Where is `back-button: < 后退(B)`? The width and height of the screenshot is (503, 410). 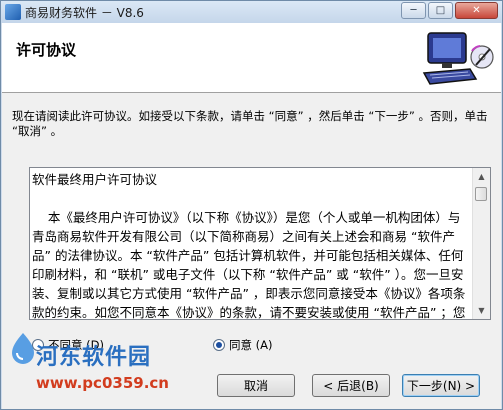
back-button: < 后退(B) is located at coordinates (351, 385).